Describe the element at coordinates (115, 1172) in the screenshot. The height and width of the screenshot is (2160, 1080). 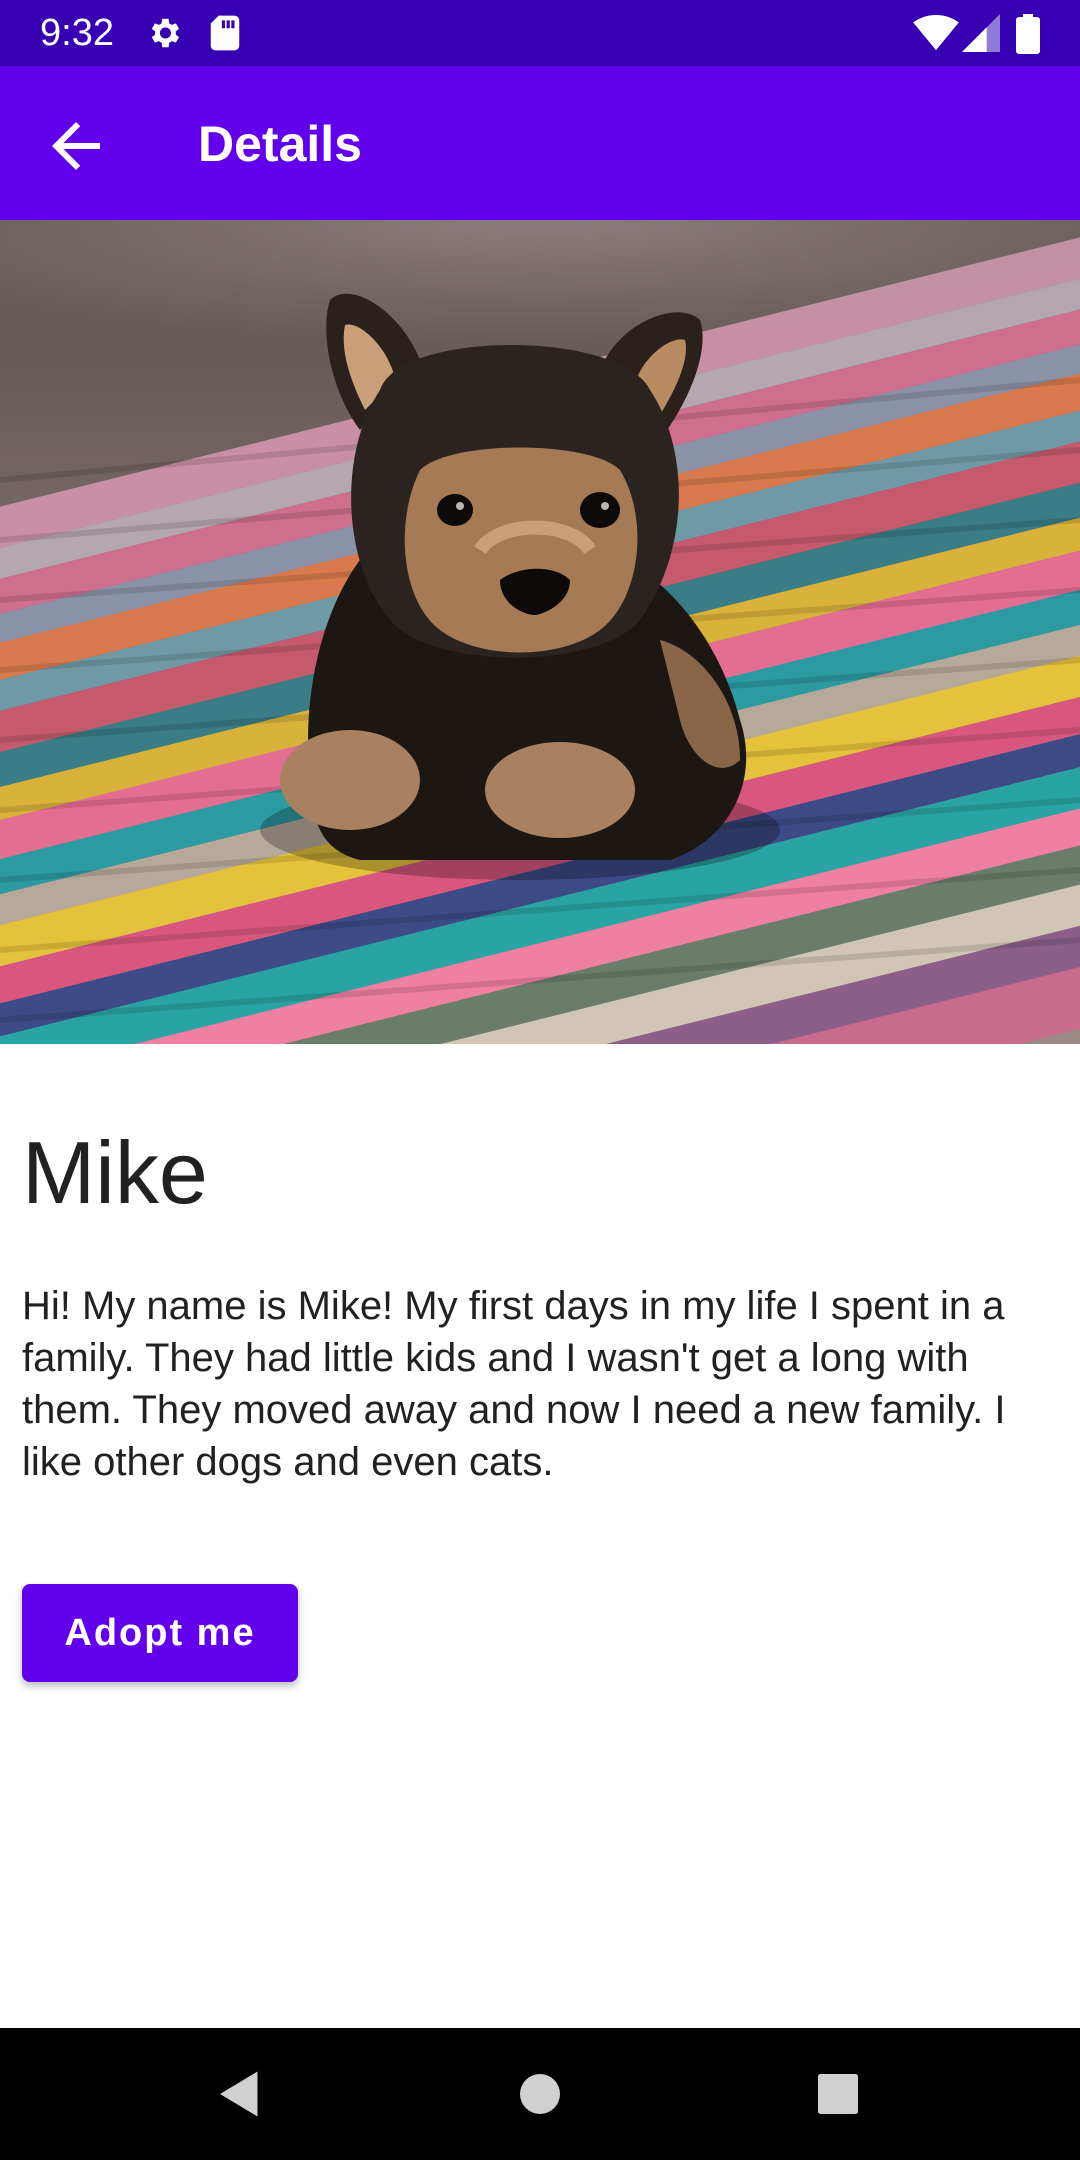
I see `pet-name: Mike` at that location.